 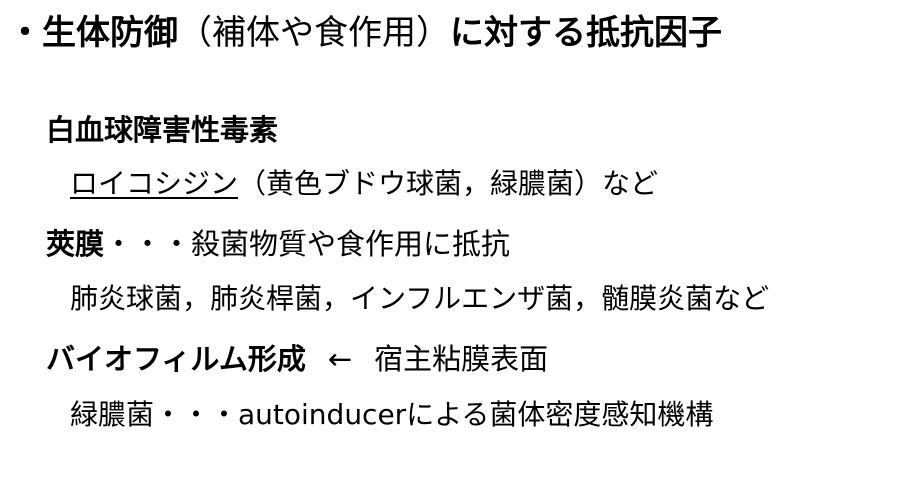 I want to click on section-biofilm-body: 緑膿菌・・・autoinducerによる菌体密度感知機構, so click(x=392, y=414).